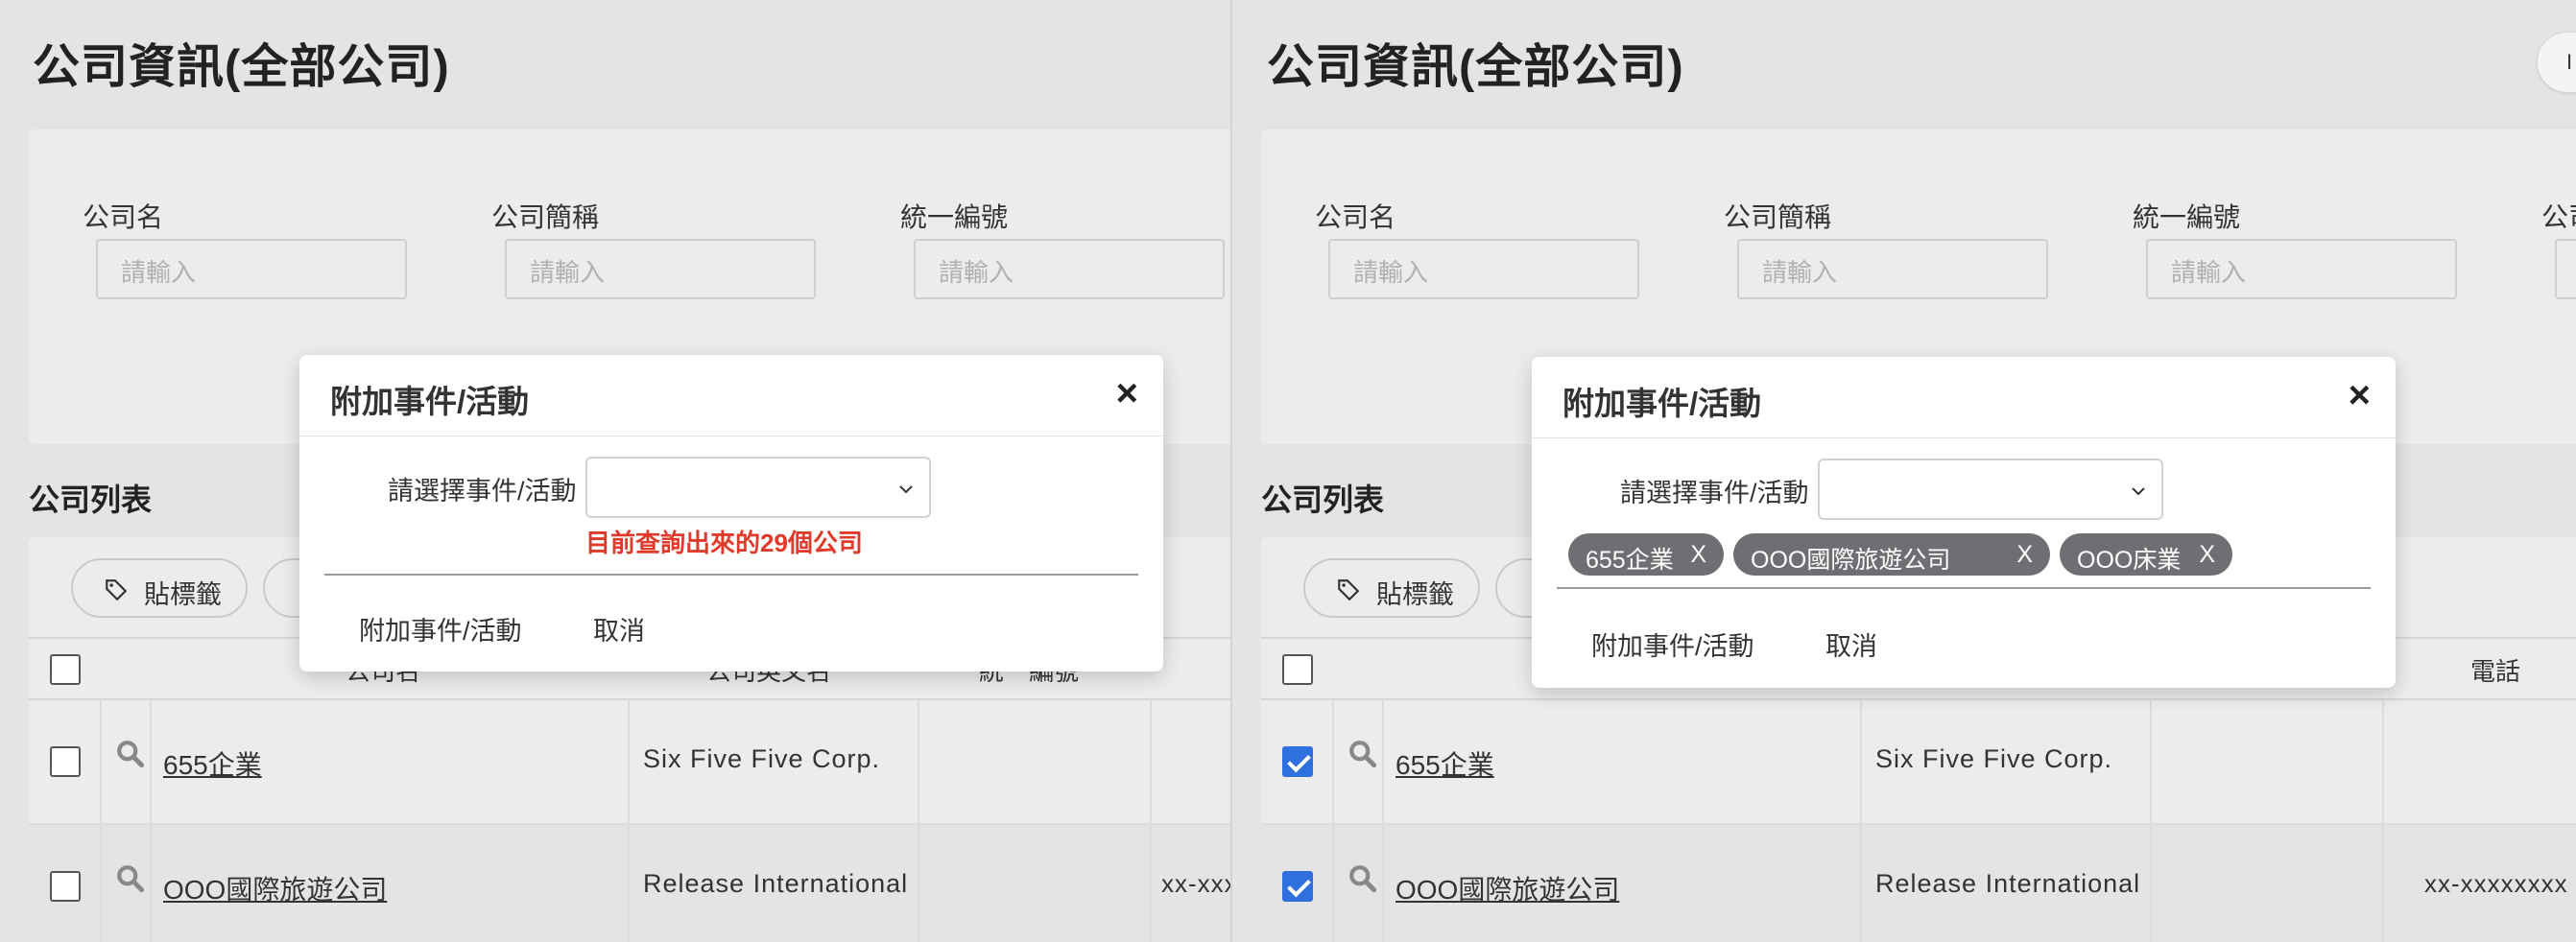 The height and width of the screenshot is (942, 2576). I want to click on selected-company-chip: OOO床業 X, so click(2146, 555).